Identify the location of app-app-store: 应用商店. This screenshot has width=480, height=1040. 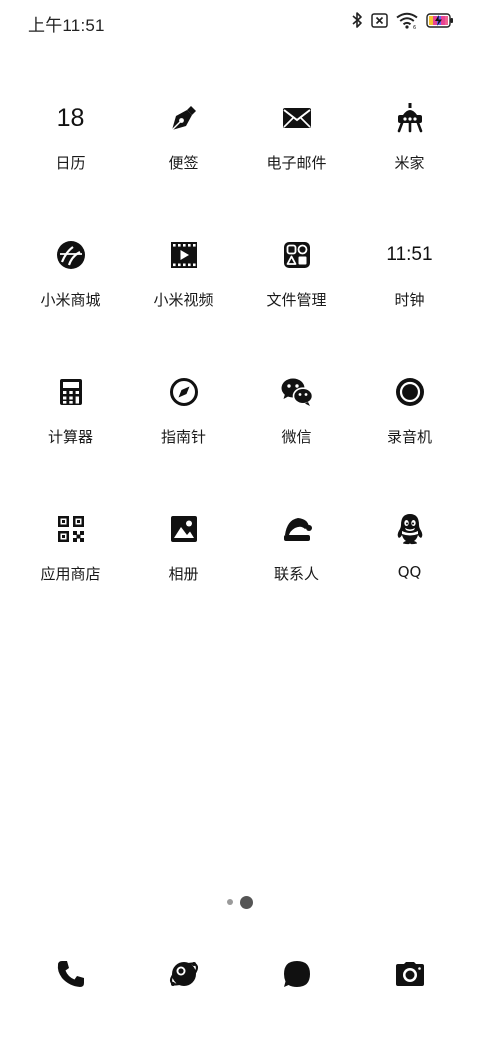
(70, 571).